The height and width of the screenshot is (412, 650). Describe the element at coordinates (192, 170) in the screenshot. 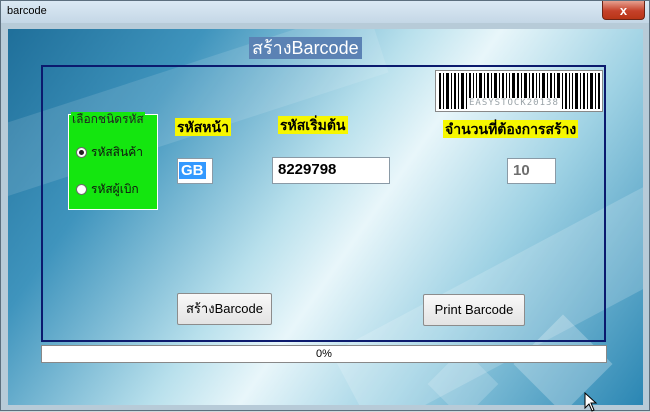

I see `prefix-value: GB` at that location.